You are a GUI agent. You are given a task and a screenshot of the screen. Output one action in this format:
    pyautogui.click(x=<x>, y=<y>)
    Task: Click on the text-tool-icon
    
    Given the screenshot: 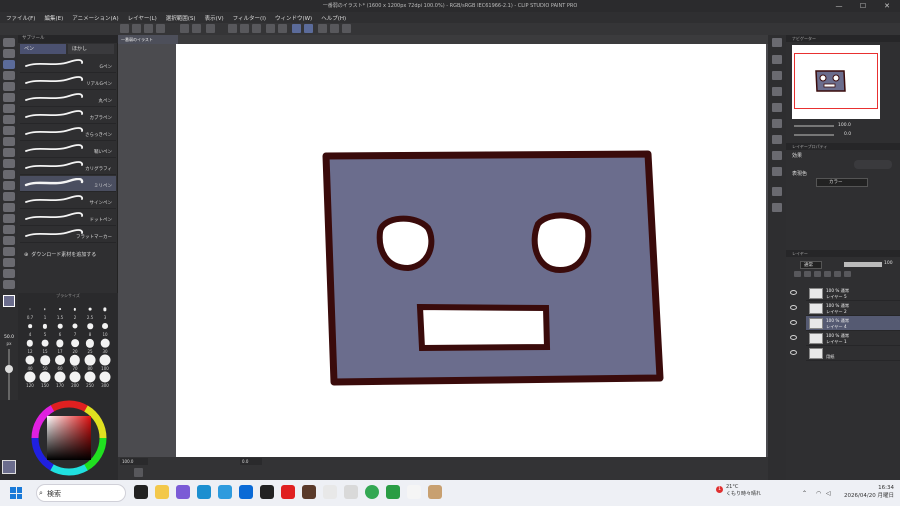 What is the action you would take?
    pyautogui.click(x=9, y=207)
    